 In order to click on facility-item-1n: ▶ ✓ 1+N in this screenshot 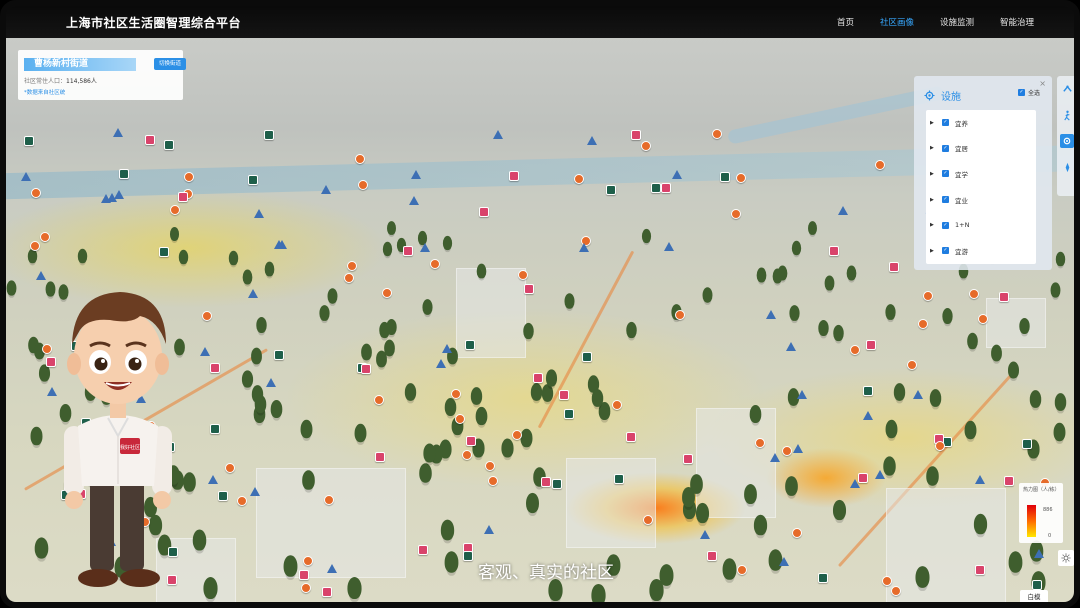, I will do `click(981, 225)`.